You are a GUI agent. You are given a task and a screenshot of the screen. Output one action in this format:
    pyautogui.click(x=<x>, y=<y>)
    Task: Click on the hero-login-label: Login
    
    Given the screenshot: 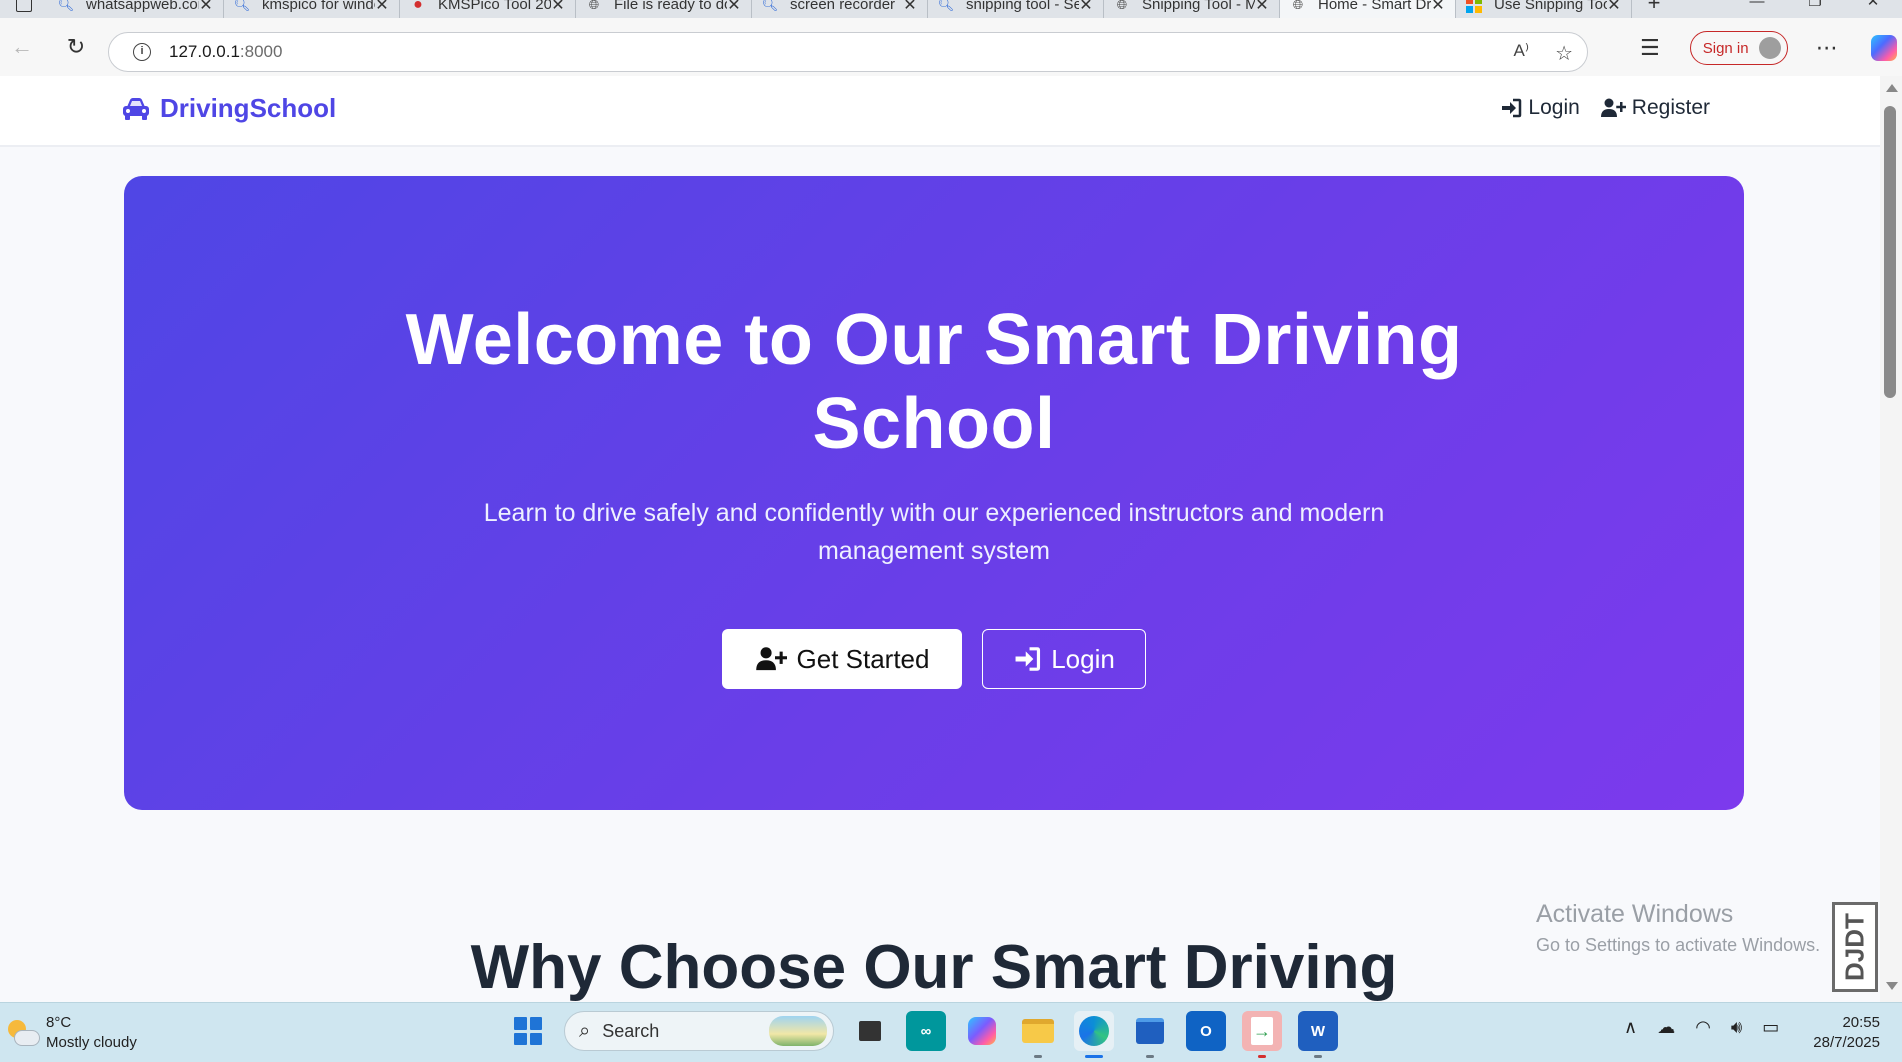 What is the action you would take?
    pyautogui.click(x=1083, y=658)
    